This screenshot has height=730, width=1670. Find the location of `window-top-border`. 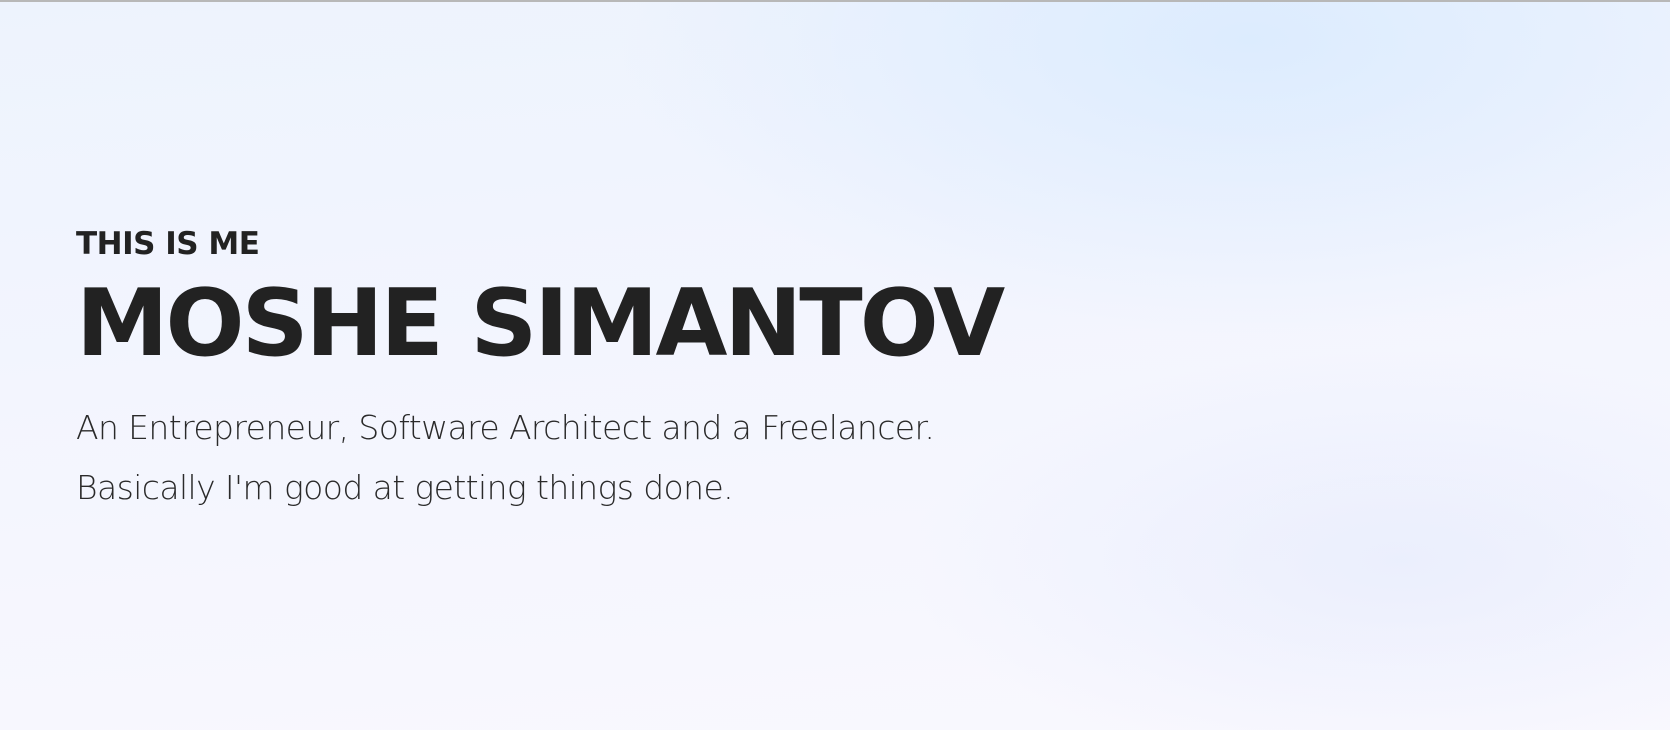

window-top-border is located at coordinates (835, 1).